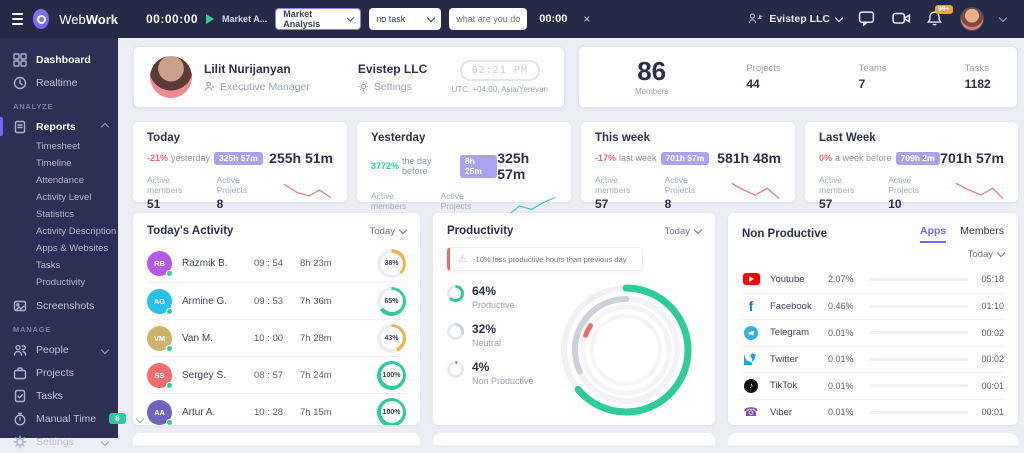 The width and height of the screenshot is (1024, 453). Describe the element at coordinates (796, 19) in the screenshot. I see `workspace-switcher: Evistep LLC` at that location.